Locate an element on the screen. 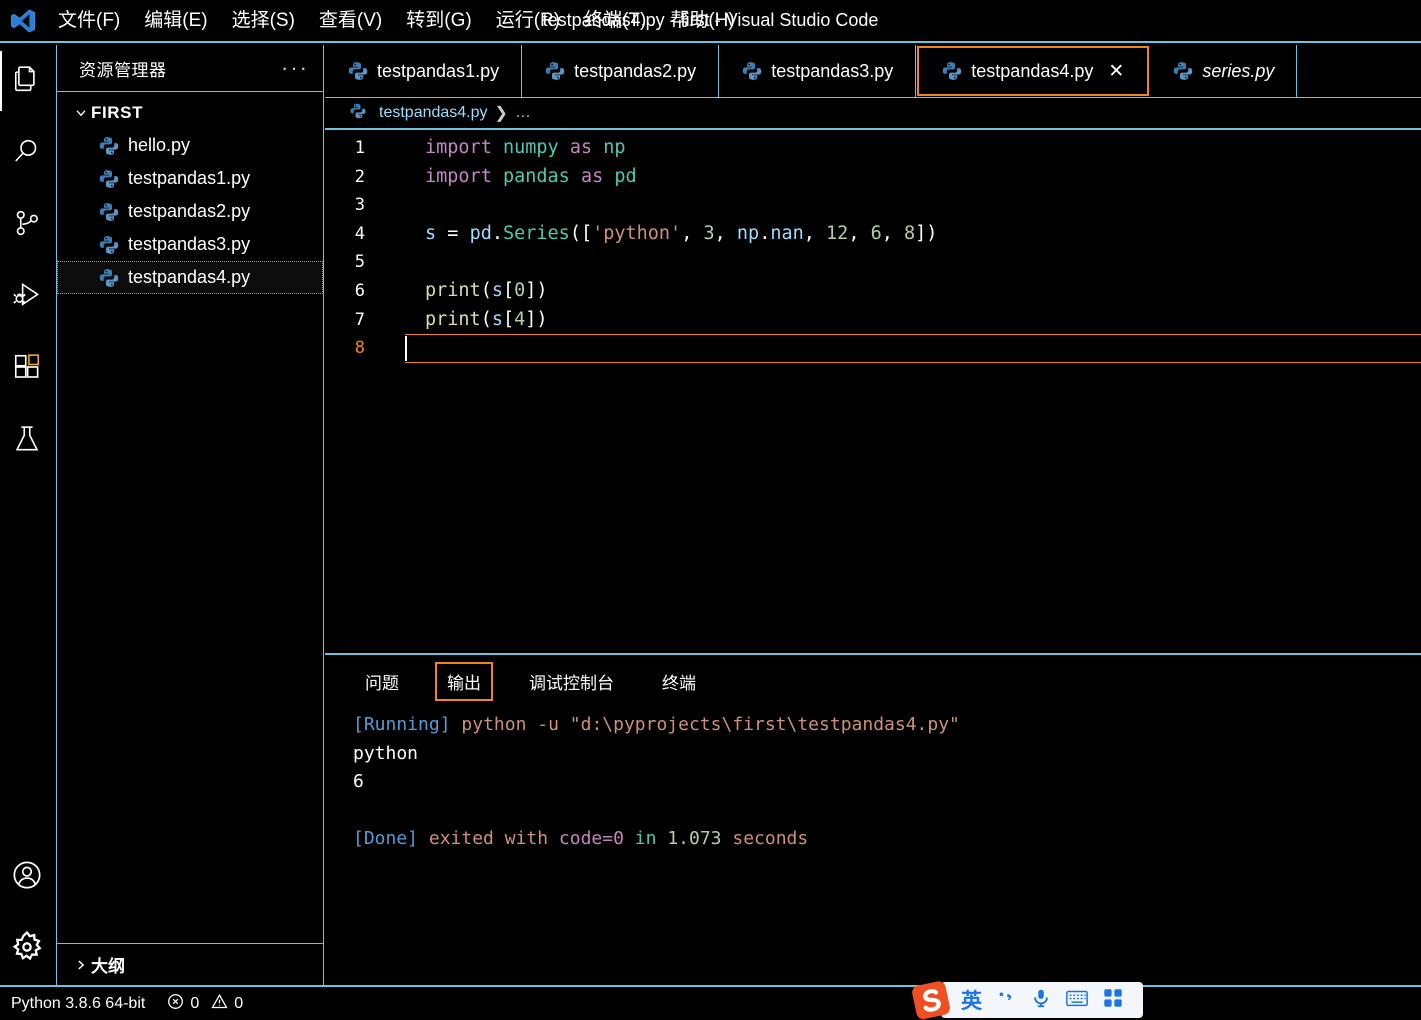 The image size is (1421, 1020). apps-grid-icon is located at coordinates (1113, 1000).